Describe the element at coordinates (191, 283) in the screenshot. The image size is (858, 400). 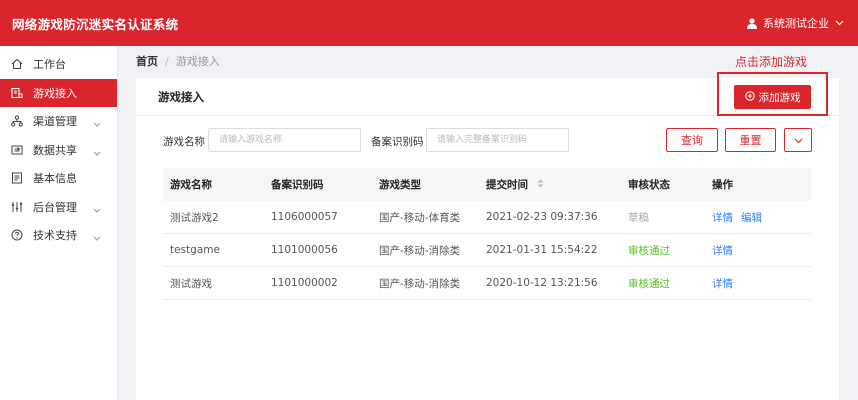
I see `cell-game-name: 测试游戏` at that location.